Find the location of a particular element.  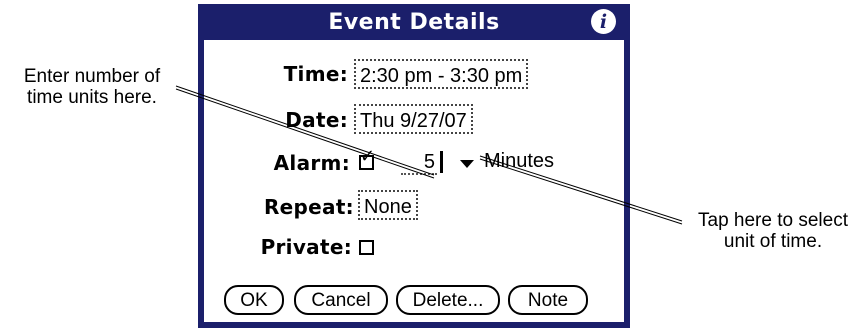

callout-line-right is located at coordinates (581, 188).